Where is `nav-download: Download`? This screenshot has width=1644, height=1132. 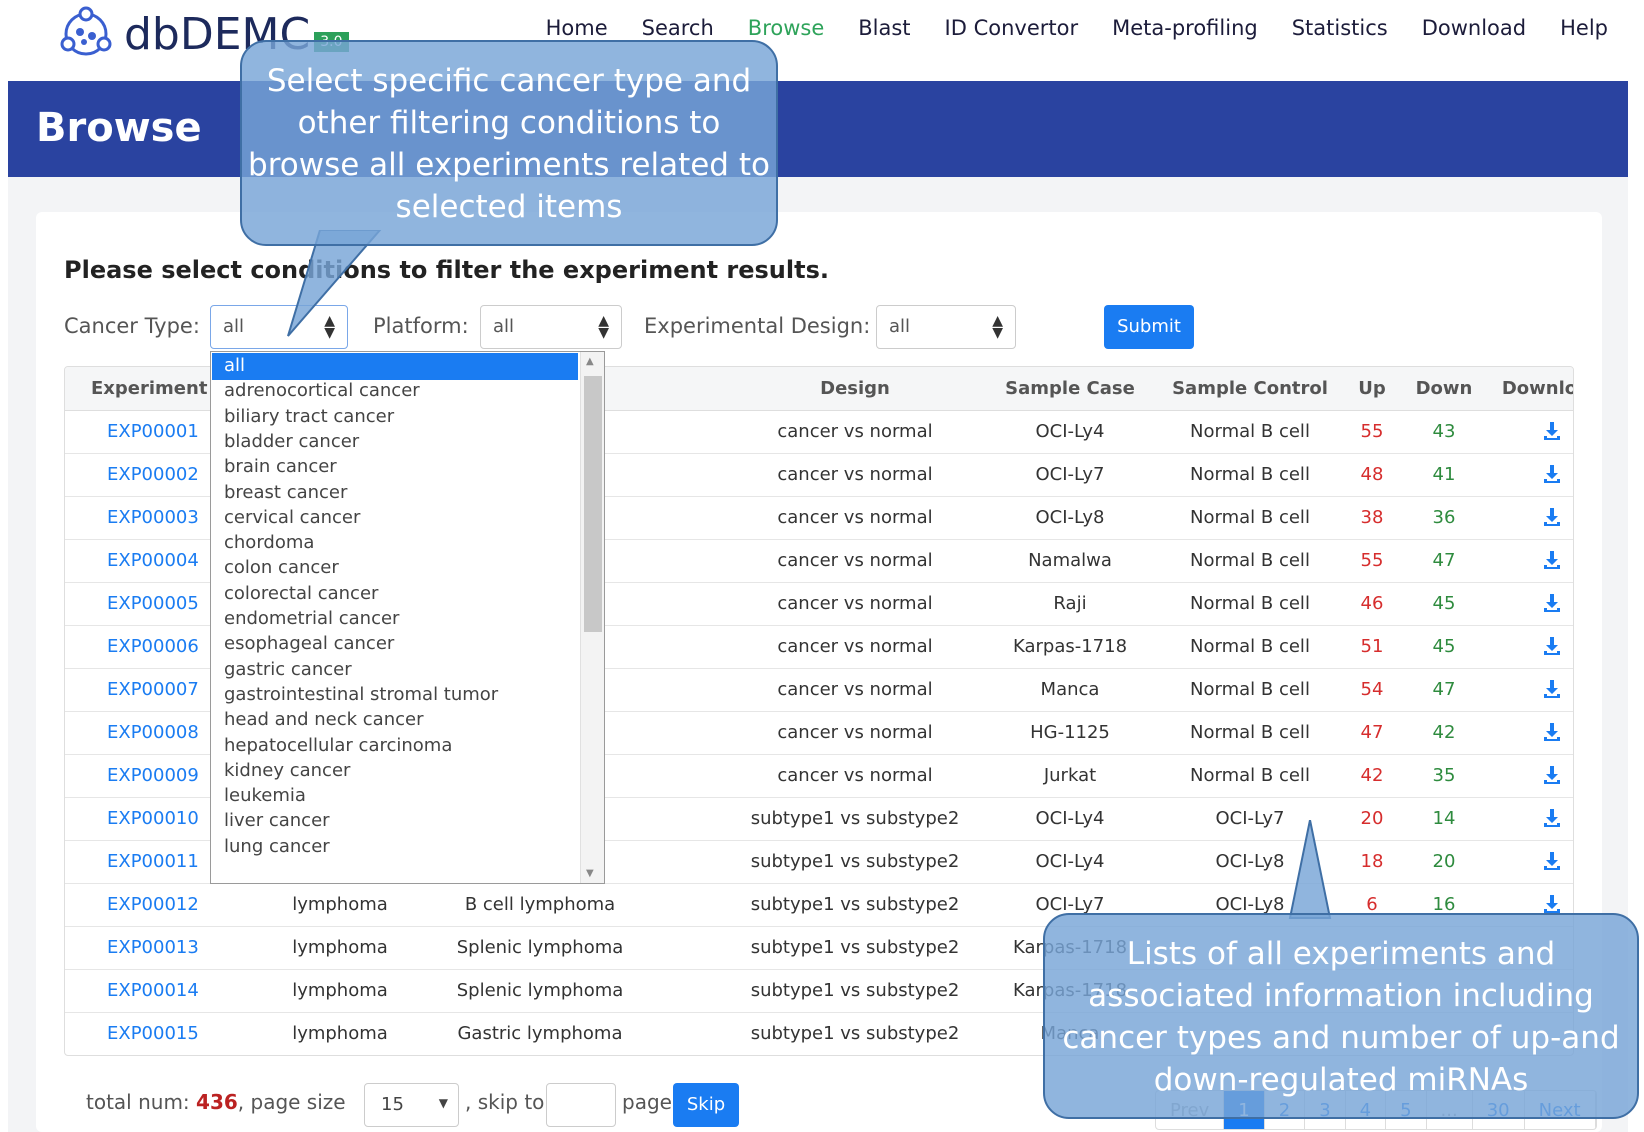
nav-download: Download is located at coordinates (1474, 28).